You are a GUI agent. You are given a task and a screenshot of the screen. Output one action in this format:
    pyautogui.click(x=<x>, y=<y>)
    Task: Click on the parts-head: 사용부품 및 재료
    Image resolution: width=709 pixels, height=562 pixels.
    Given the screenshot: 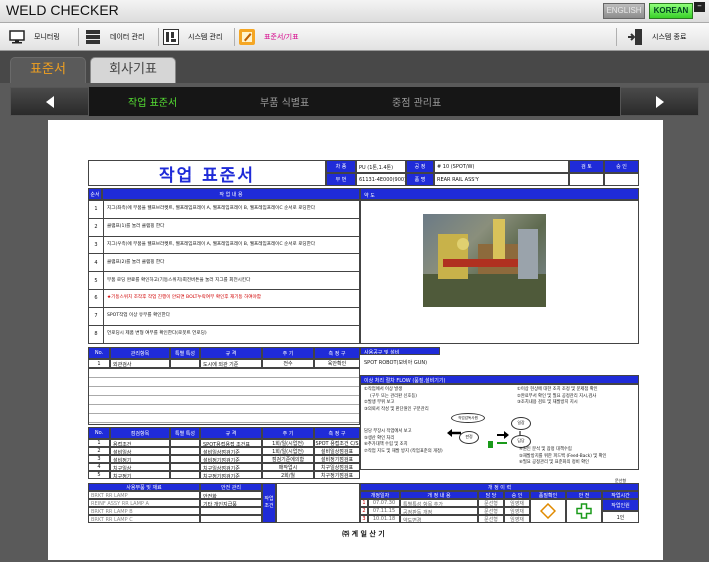 What is the action you would take?
    pyautogui.click(x=144, y=487)
    